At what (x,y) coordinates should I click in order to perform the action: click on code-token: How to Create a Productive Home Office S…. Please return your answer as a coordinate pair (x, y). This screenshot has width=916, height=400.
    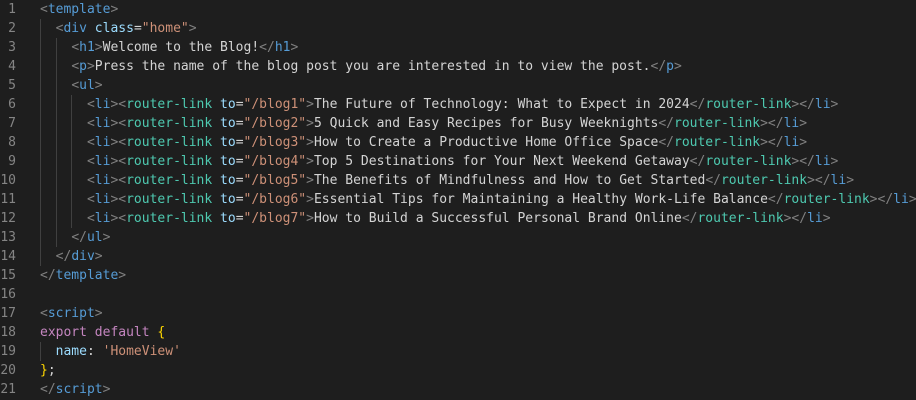
    Looking at the image, I should click on (486, 142).